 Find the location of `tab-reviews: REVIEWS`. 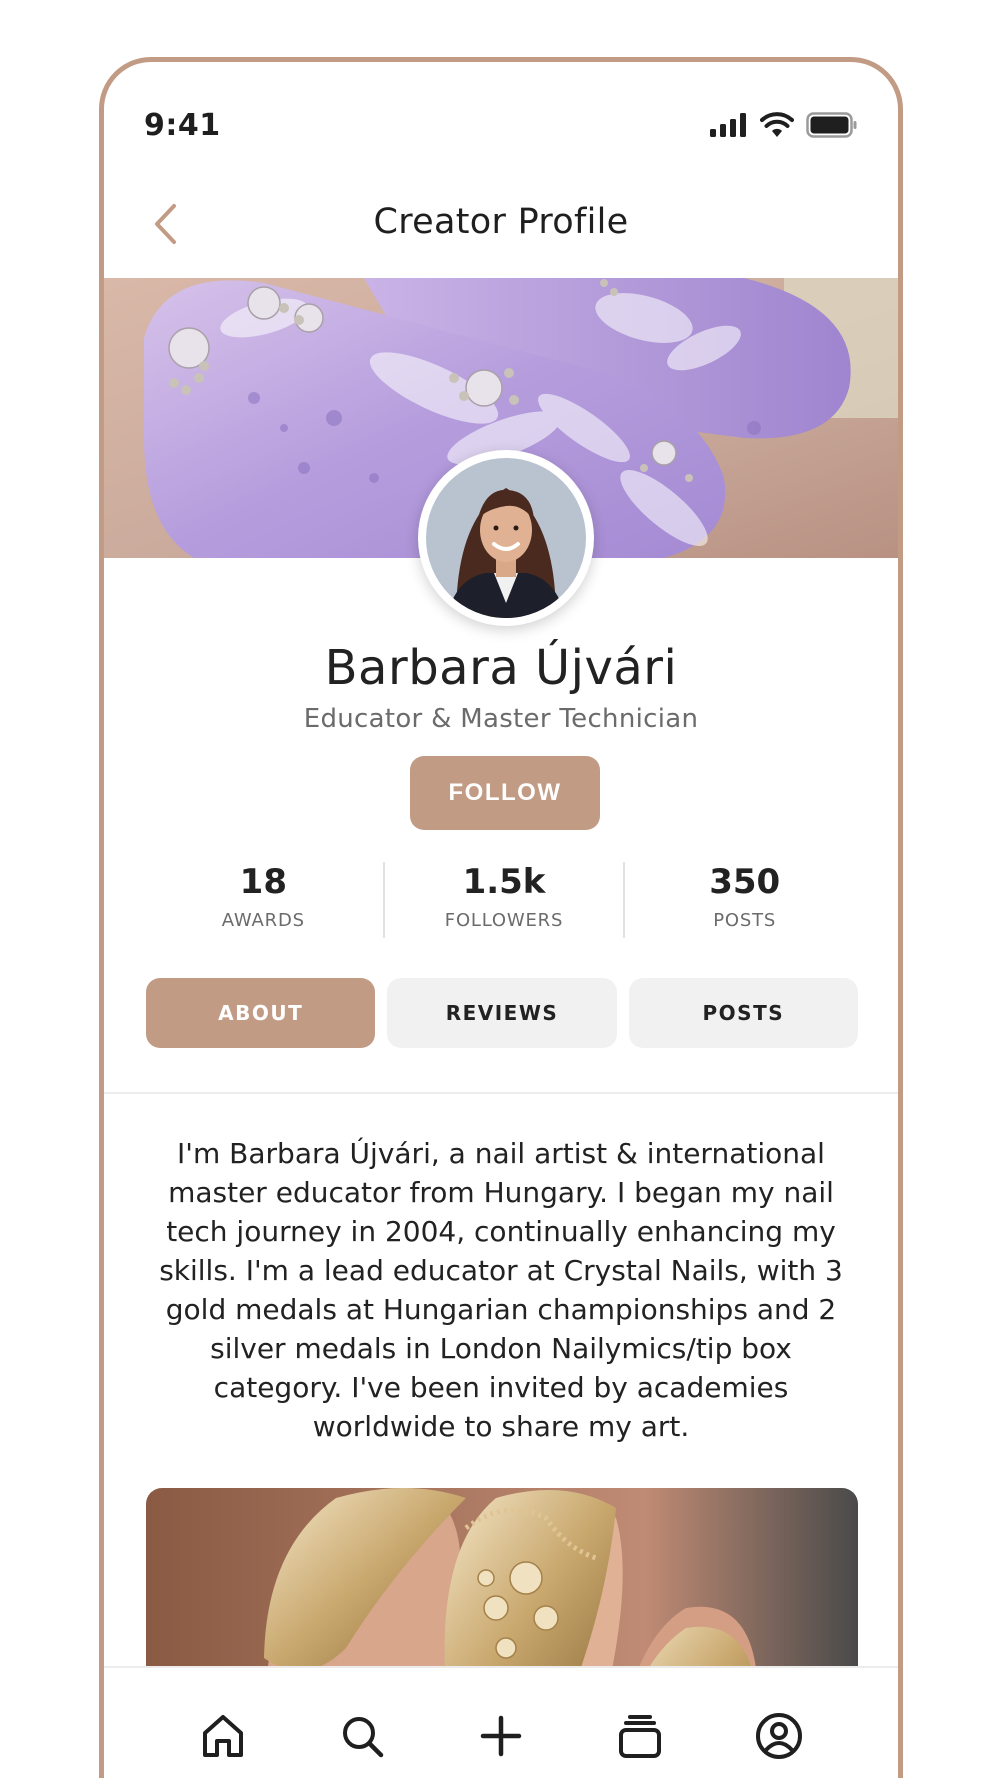

tab-reviews: REVIEWS is located at coordinates (502, 1013).